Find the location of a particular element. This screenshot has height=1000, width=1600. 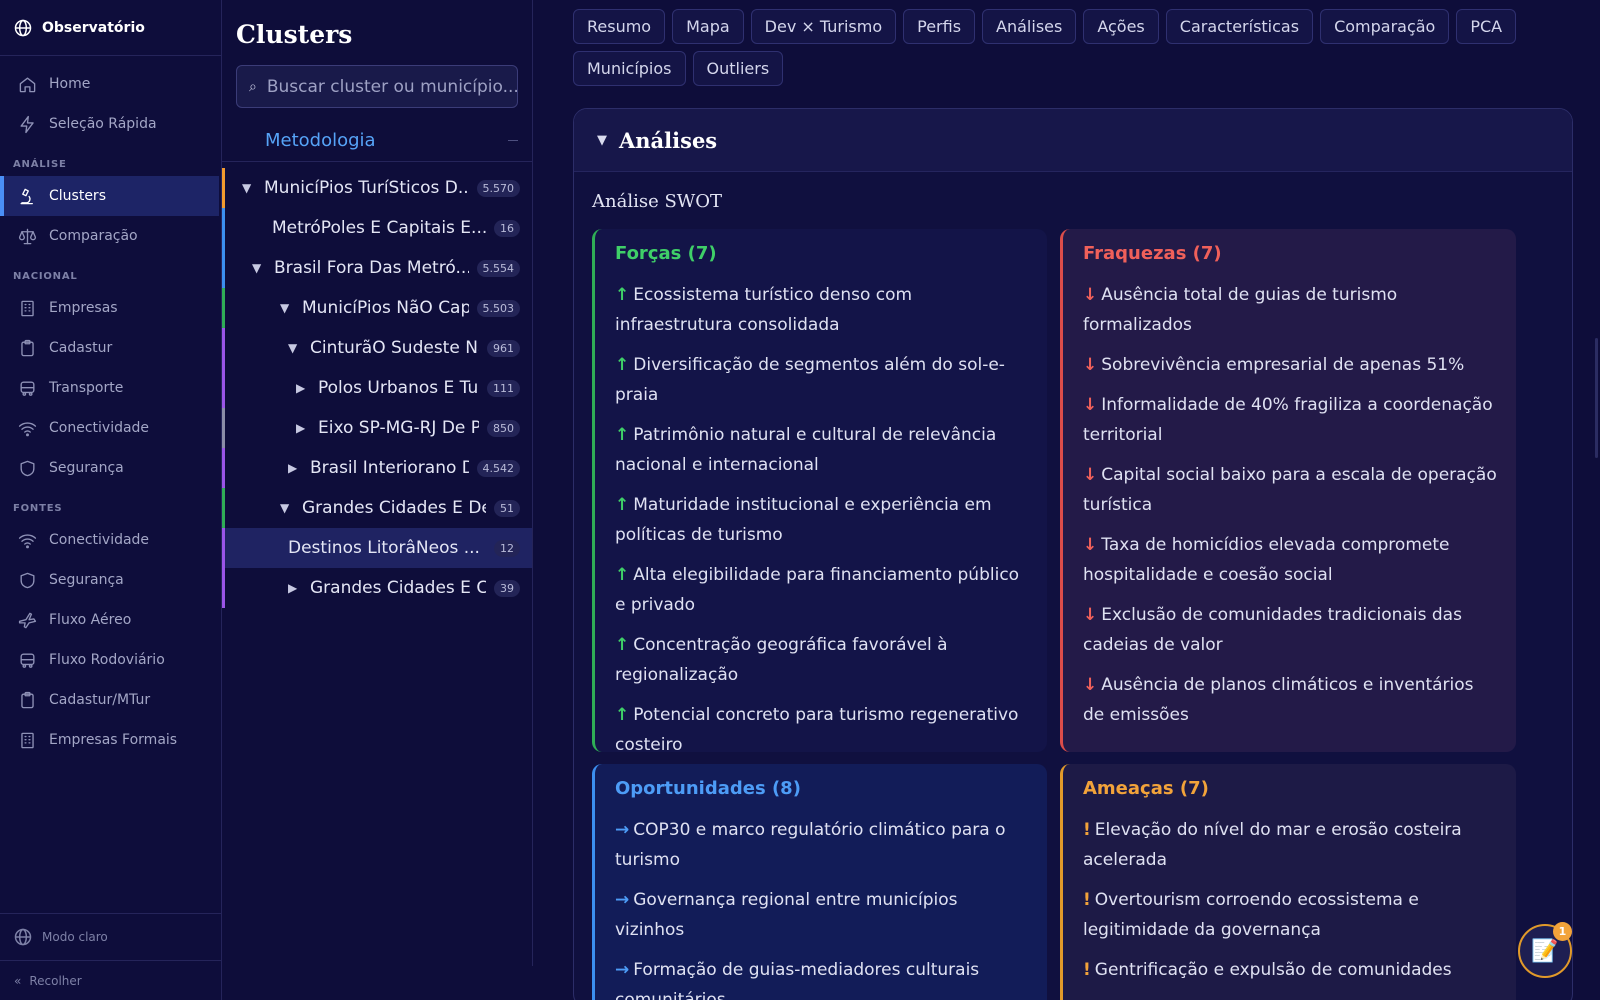

sidebar-item-label: Fluxo Aéreo is located at coordinates (90, 620).